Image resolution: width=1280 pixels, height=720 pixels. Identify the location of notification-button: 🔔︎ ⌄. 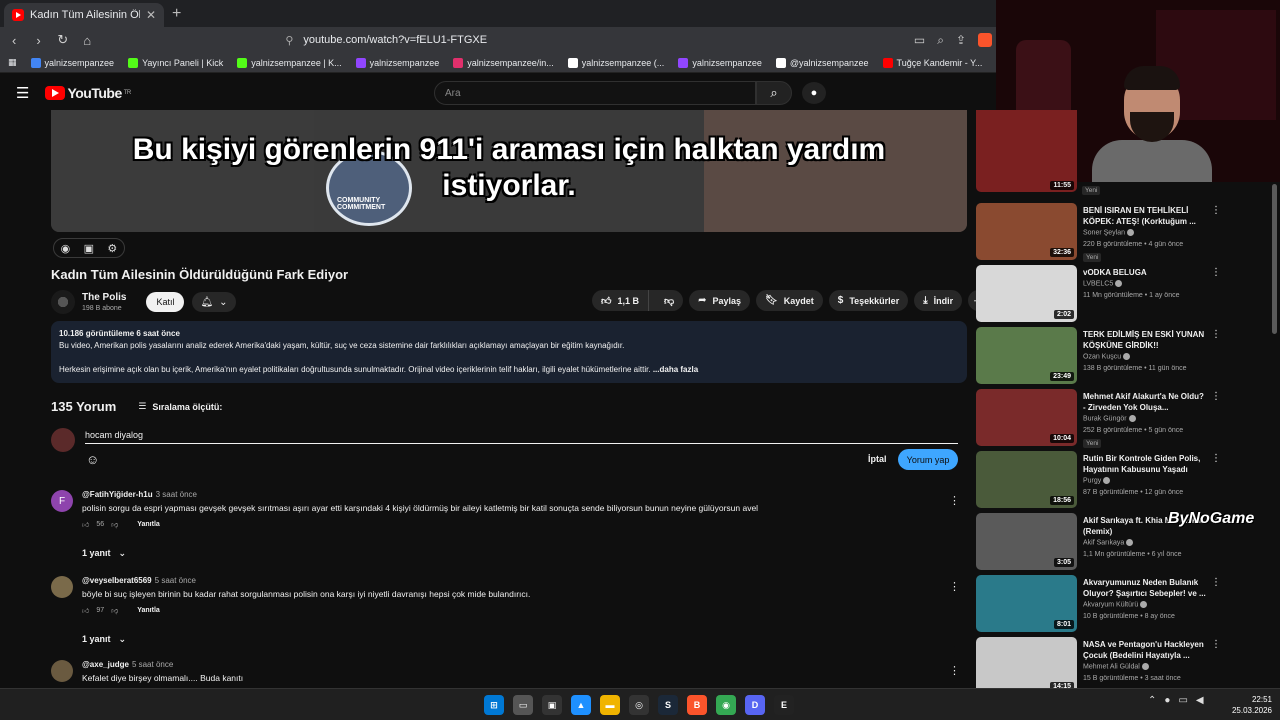
(214, 302).